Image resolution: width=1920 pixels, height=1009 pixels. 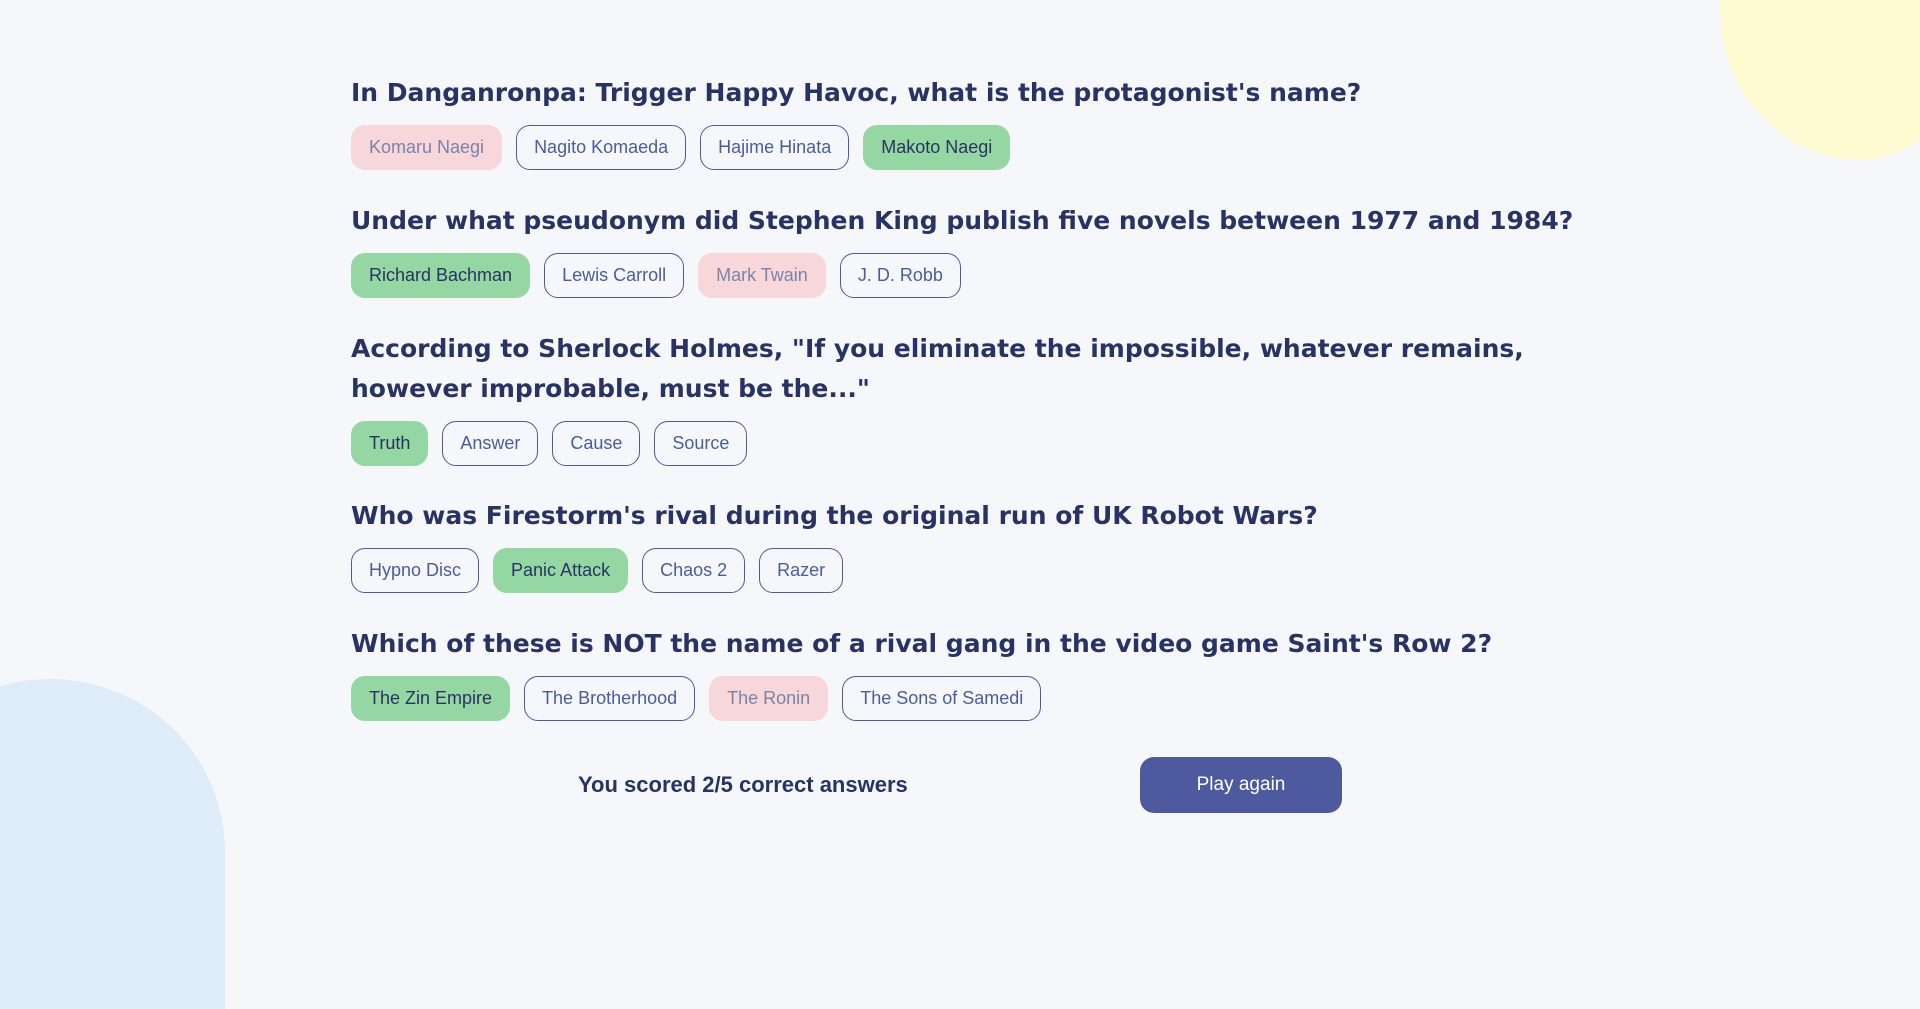 What do you see at coordinates (431, 698) in the screenshot?
I see `answer-option: The Zin Empire` at bounding box center [431, 698].